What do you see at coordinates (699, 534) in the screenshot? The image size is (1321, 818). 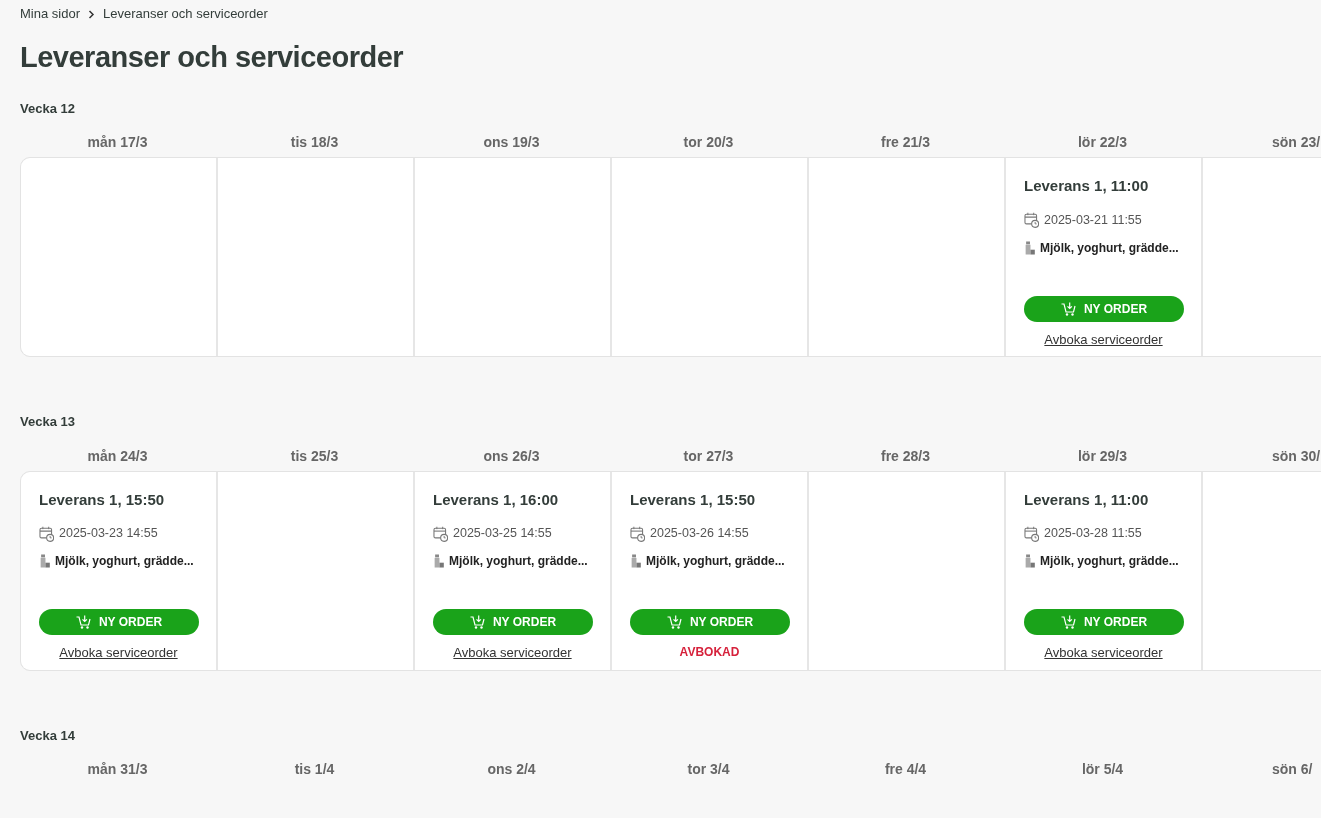 I see `order-time: 2025-03-26 14:55` at bounding box center [699, 534].